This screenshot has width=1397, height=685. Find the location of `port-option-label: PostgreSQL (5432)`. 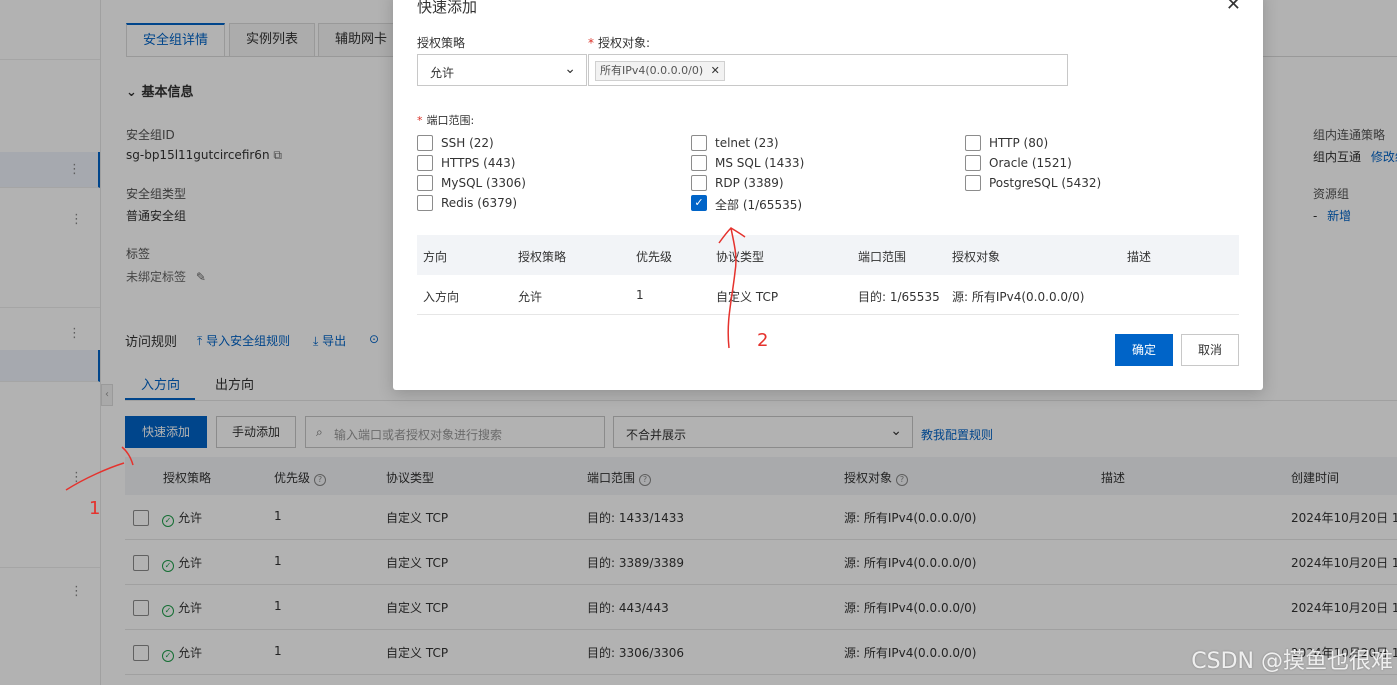

port-option-label: PostgreSQL (5432) is located at coordinates (1045, 183).